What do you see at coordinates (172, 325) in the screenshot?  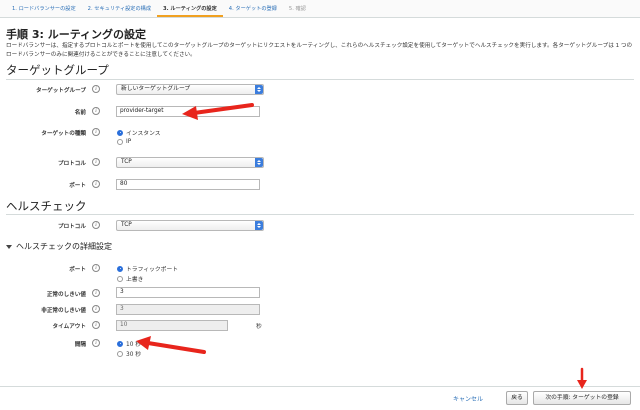 I see `timeout-input: 10` at bounding box center [172, 325].